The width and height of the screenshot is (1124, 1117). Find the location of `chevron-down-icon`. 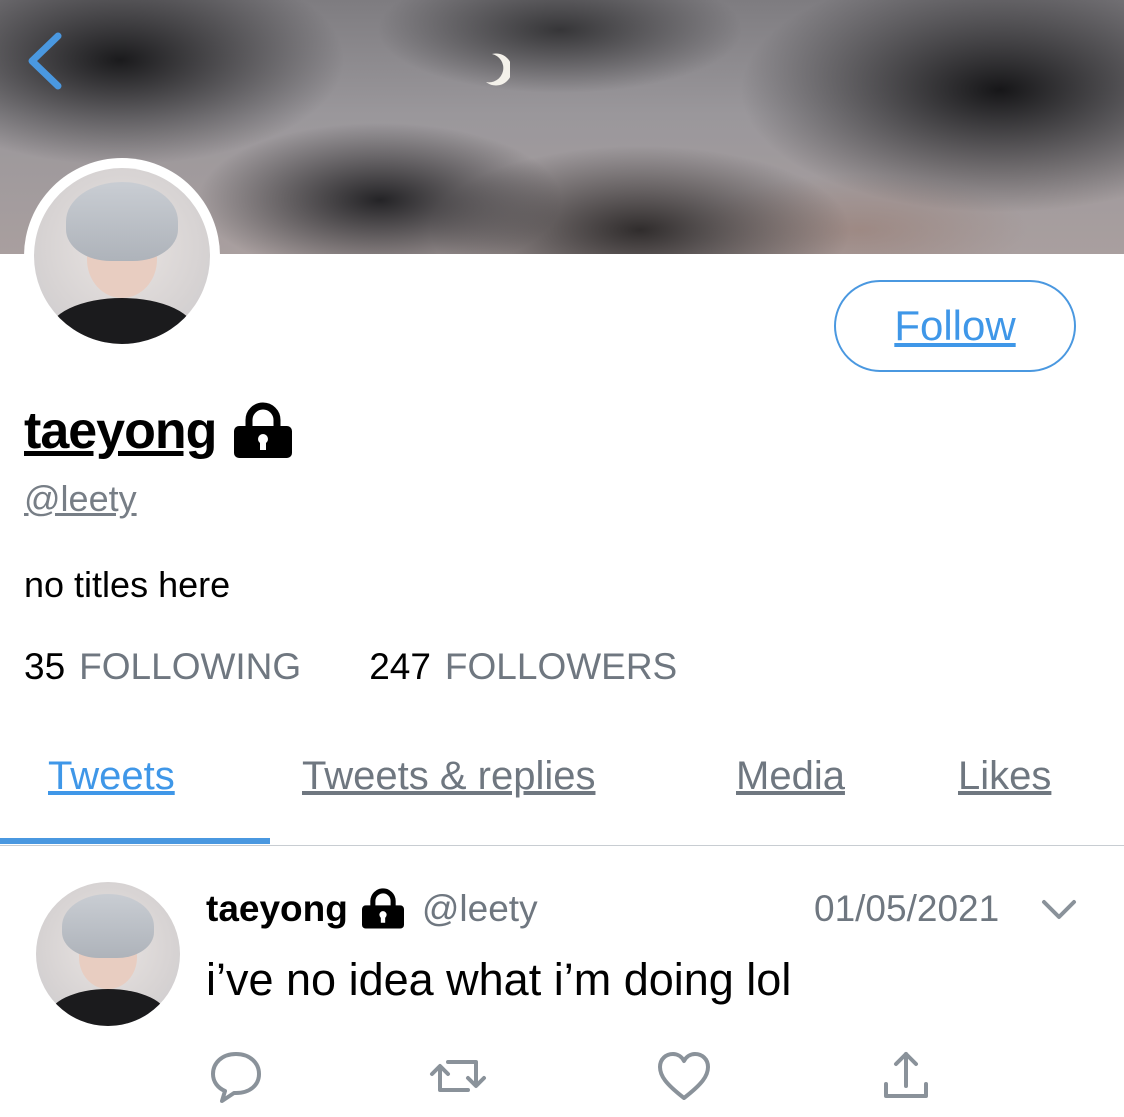

chevron-down-icon is located at coordinates (1059, 909).